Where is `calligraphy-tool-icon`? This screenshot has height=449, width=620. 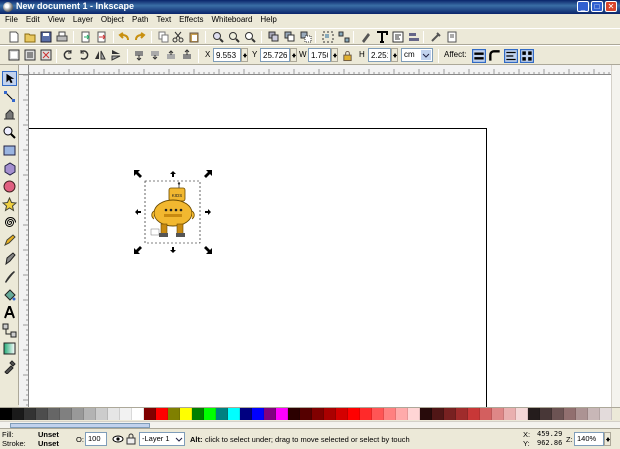 calligraphy-tool-icon is located at coordinates (9, 276).